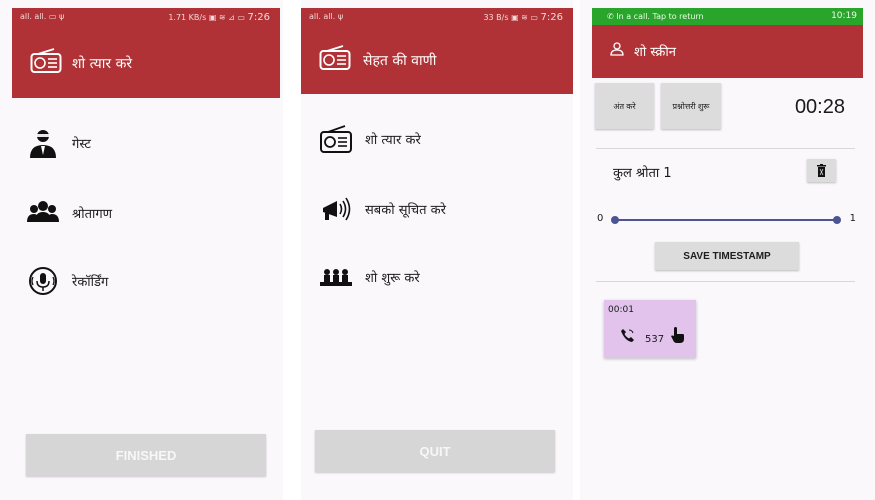 The width and height of the screenshot is (875, 500). I want to click on person-icon, so click(617, 49).